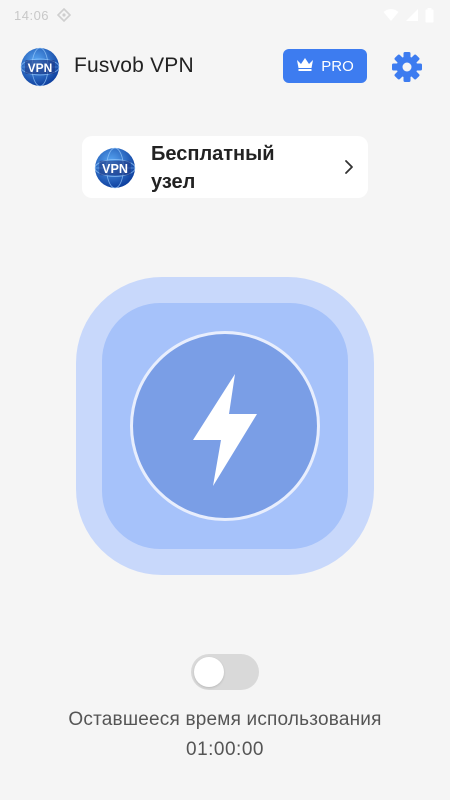 This screenshot has width=450, height=800. What do you see at coordinates (225, 15) in the screenshot?
I see `status-bar: 14:06` at bounding box center [225, 15].